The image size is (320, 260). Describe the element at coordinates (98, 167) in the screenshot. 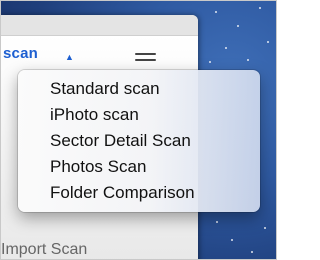

I see `menu-item-photos-scan: Photos Scan` at that location.